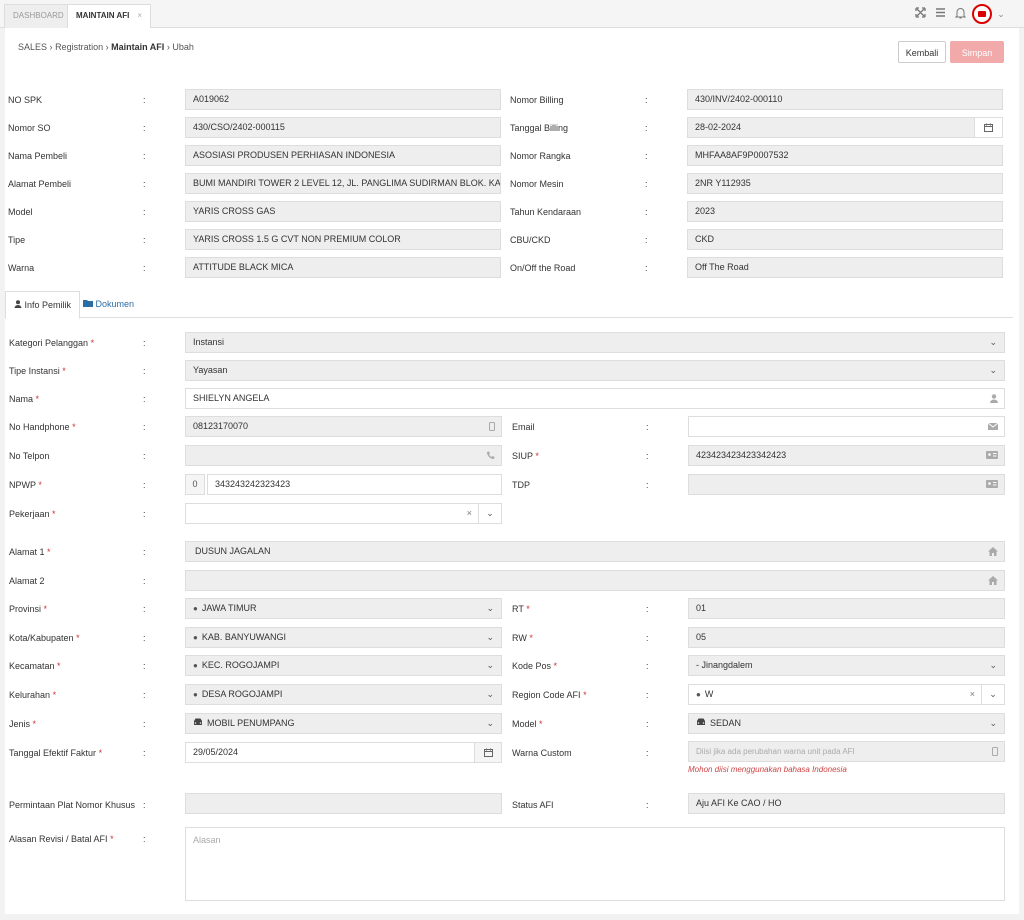  I want to click on label-provinsi: Provinsi *, so click(28, 609).